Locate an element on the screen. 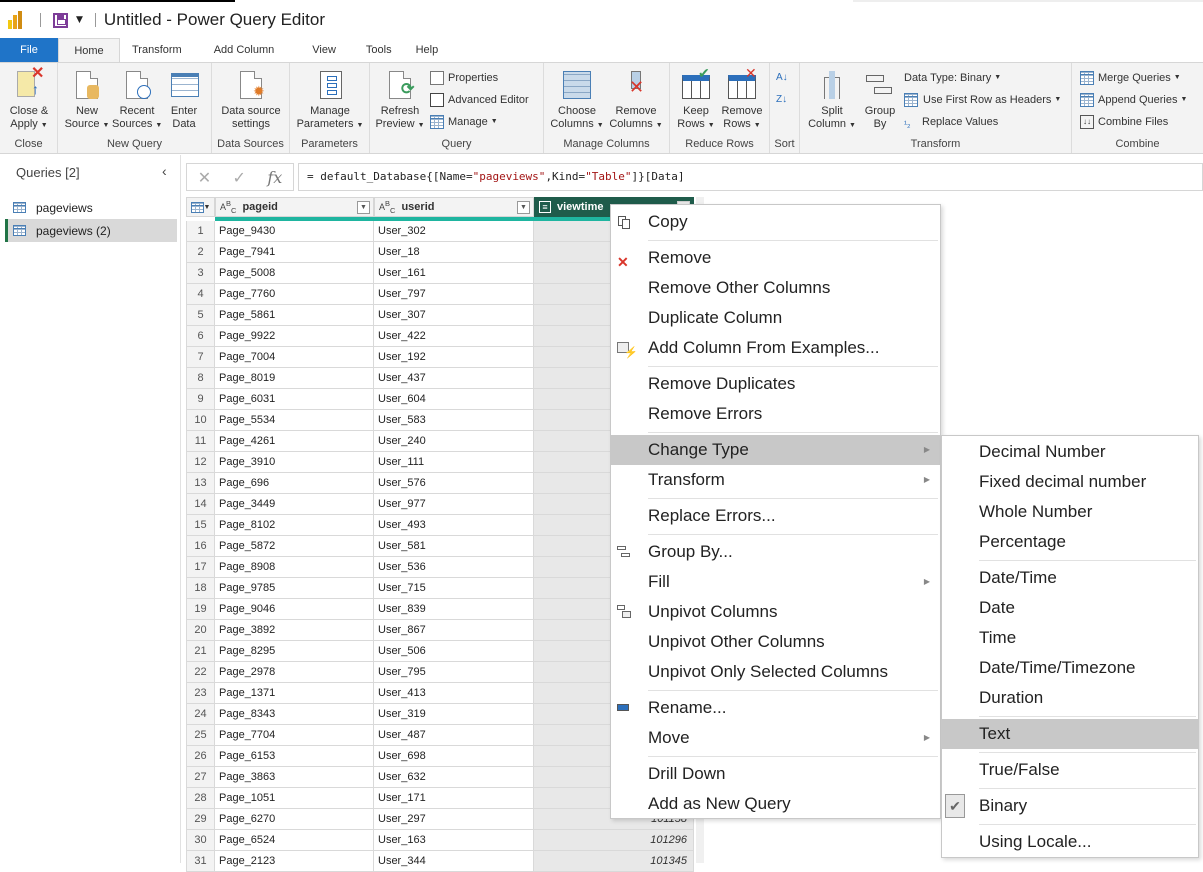 Image resolution: width=1203 pixels, height=872 pixels. userid-cell: User_583 is located at coordinates (454, 420).